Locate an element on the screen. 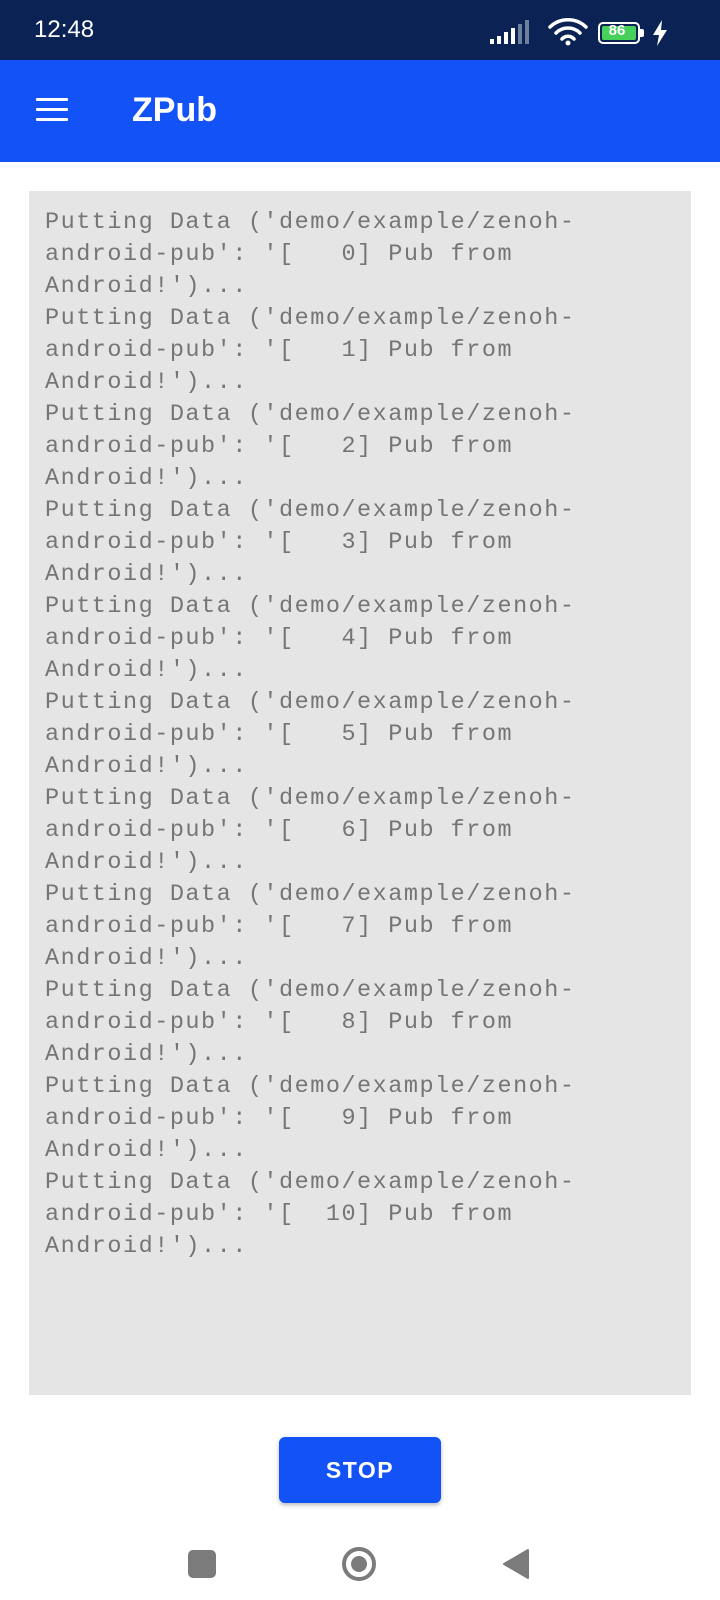 The image size is (720, 1600). app-title: ZPub is located at coordinates (174, 110).